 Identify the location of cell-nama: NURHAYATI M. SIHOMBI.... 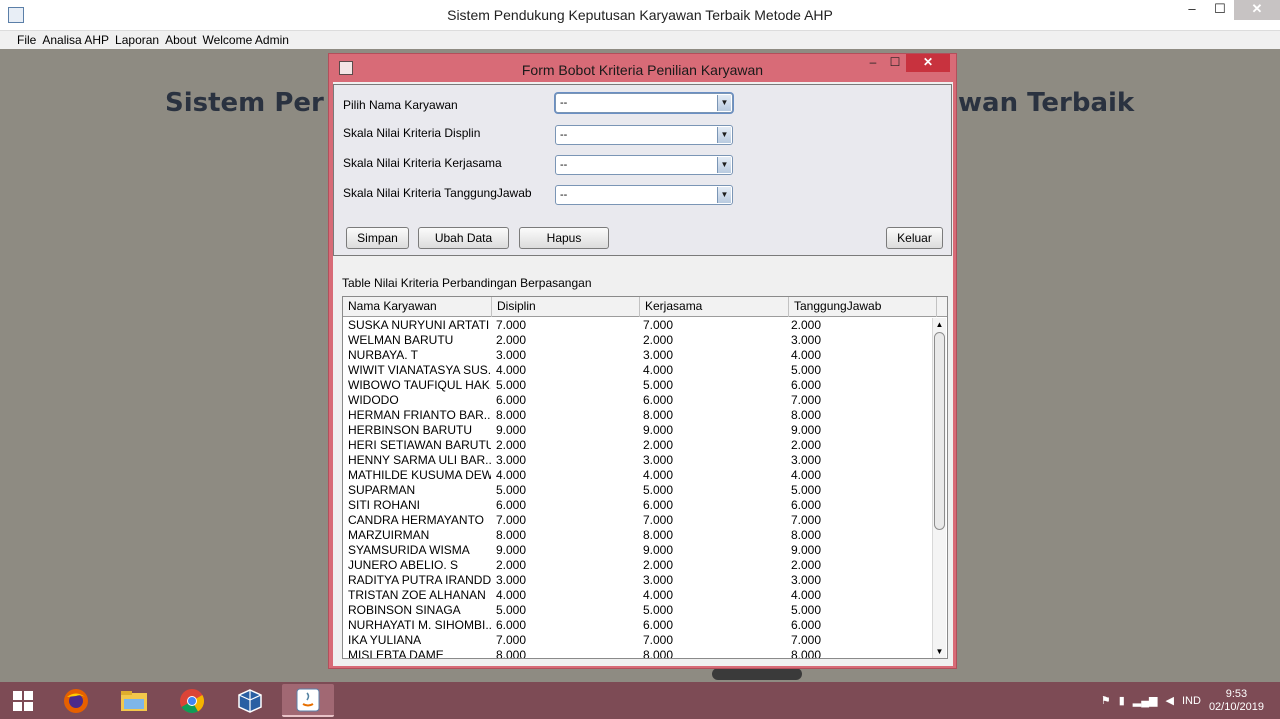
(419, 625).